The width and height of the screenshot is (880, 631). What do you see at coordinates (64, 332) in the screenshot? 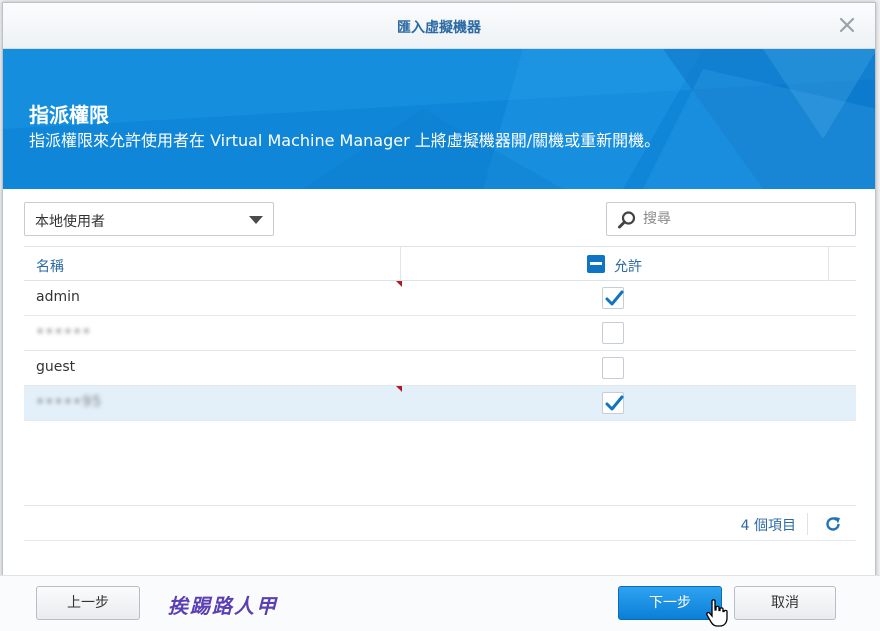
I see `user-name: ••••••` at bounding box center [64, 332].